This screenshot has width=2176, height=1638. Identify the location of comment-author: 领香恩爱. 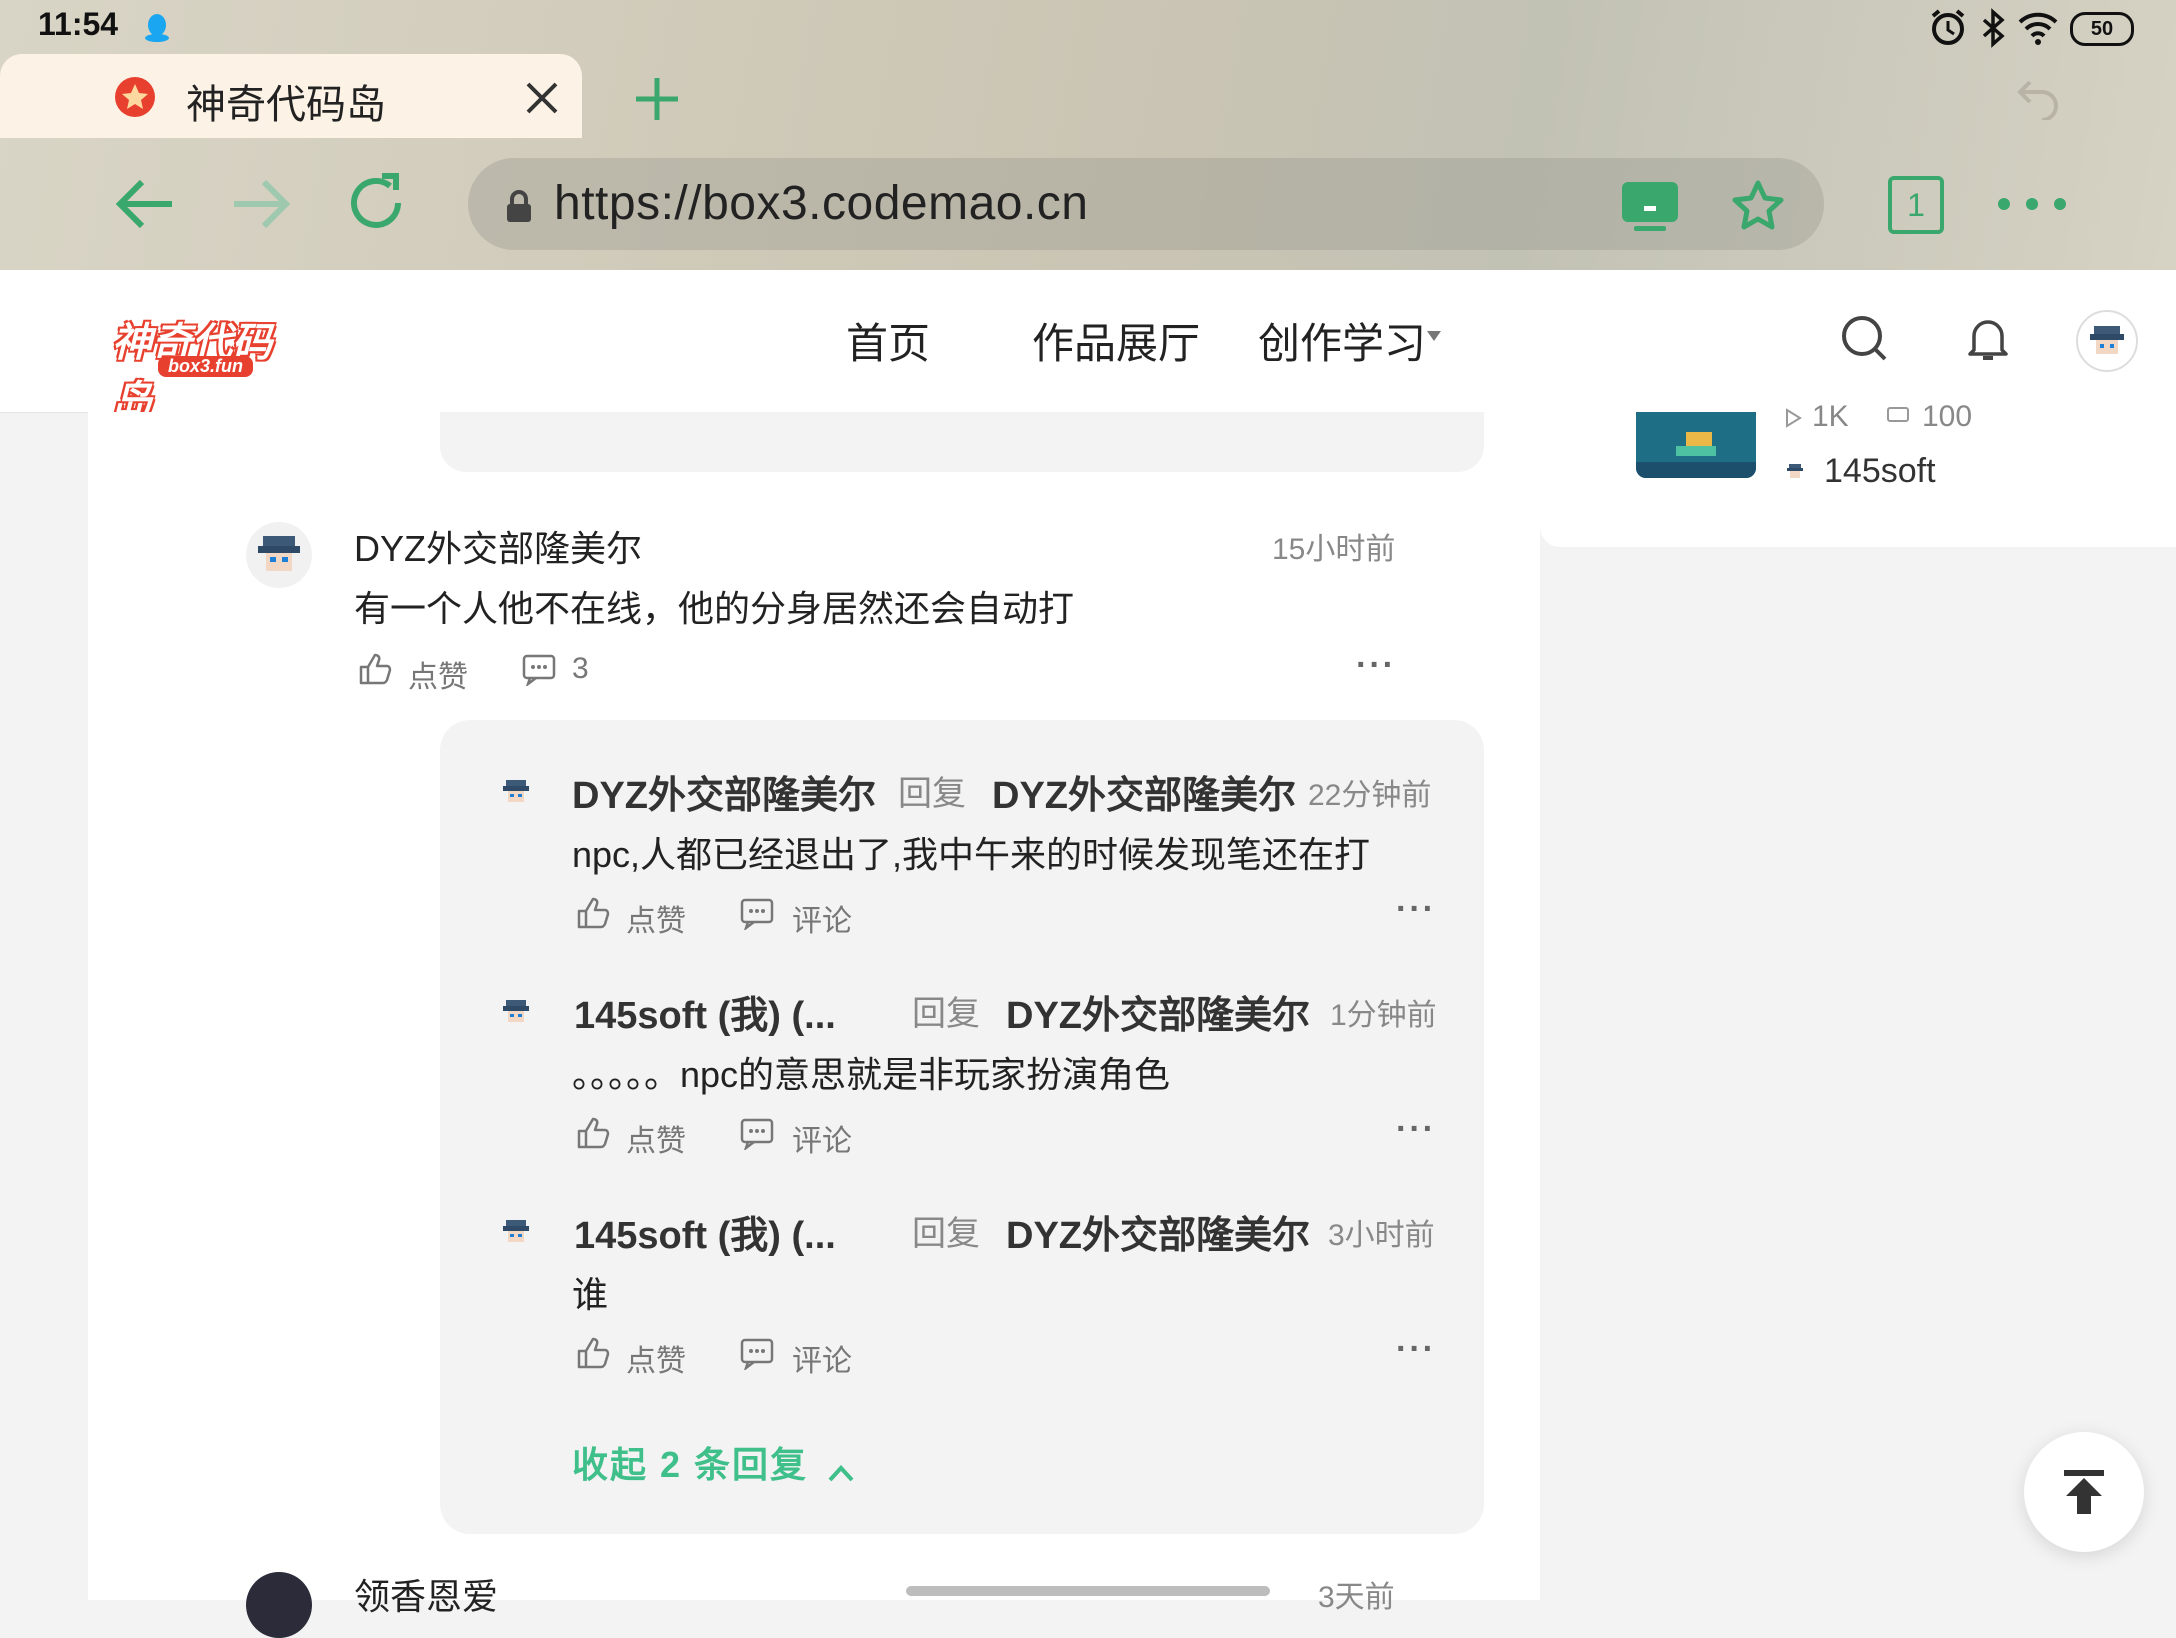
(426, 1594).